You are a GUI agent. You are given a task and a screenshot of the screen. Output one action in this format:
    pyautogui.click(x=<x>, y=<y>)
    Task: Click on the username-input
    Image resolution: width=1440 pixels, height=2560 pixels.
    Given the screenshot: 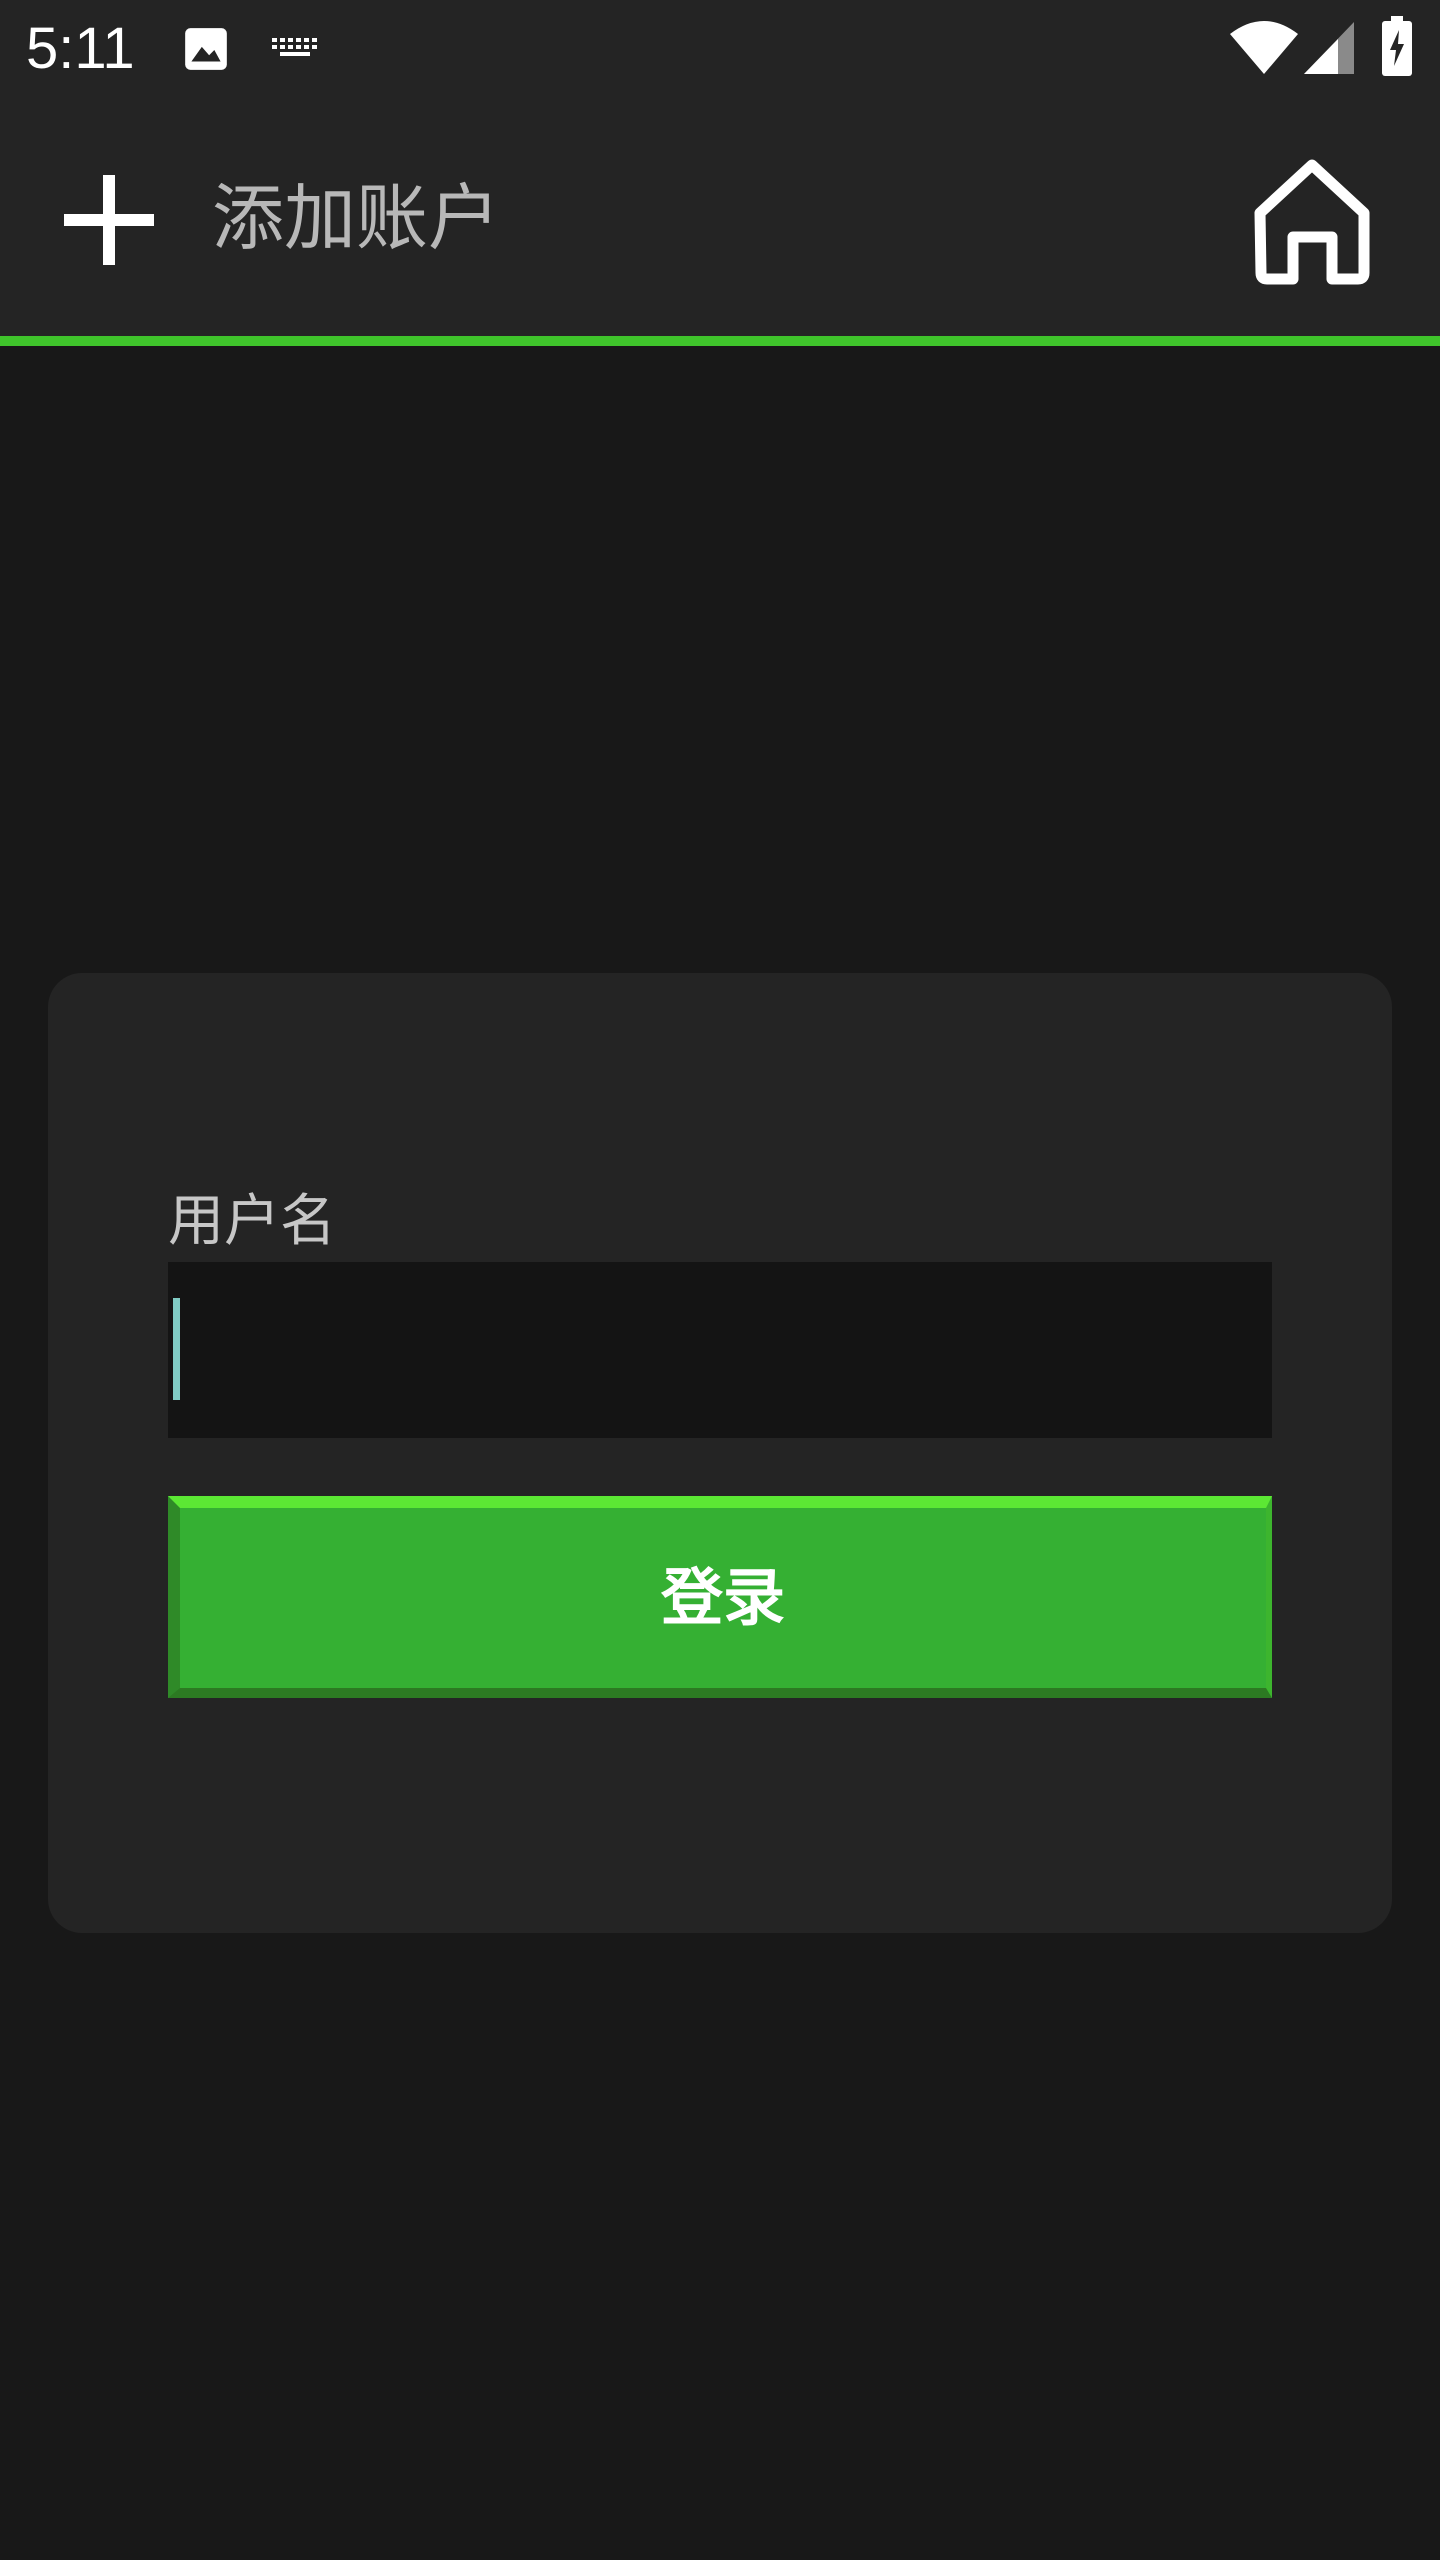 What is the action you would take?
    pyautogui.click(x=720, y=1350)
    